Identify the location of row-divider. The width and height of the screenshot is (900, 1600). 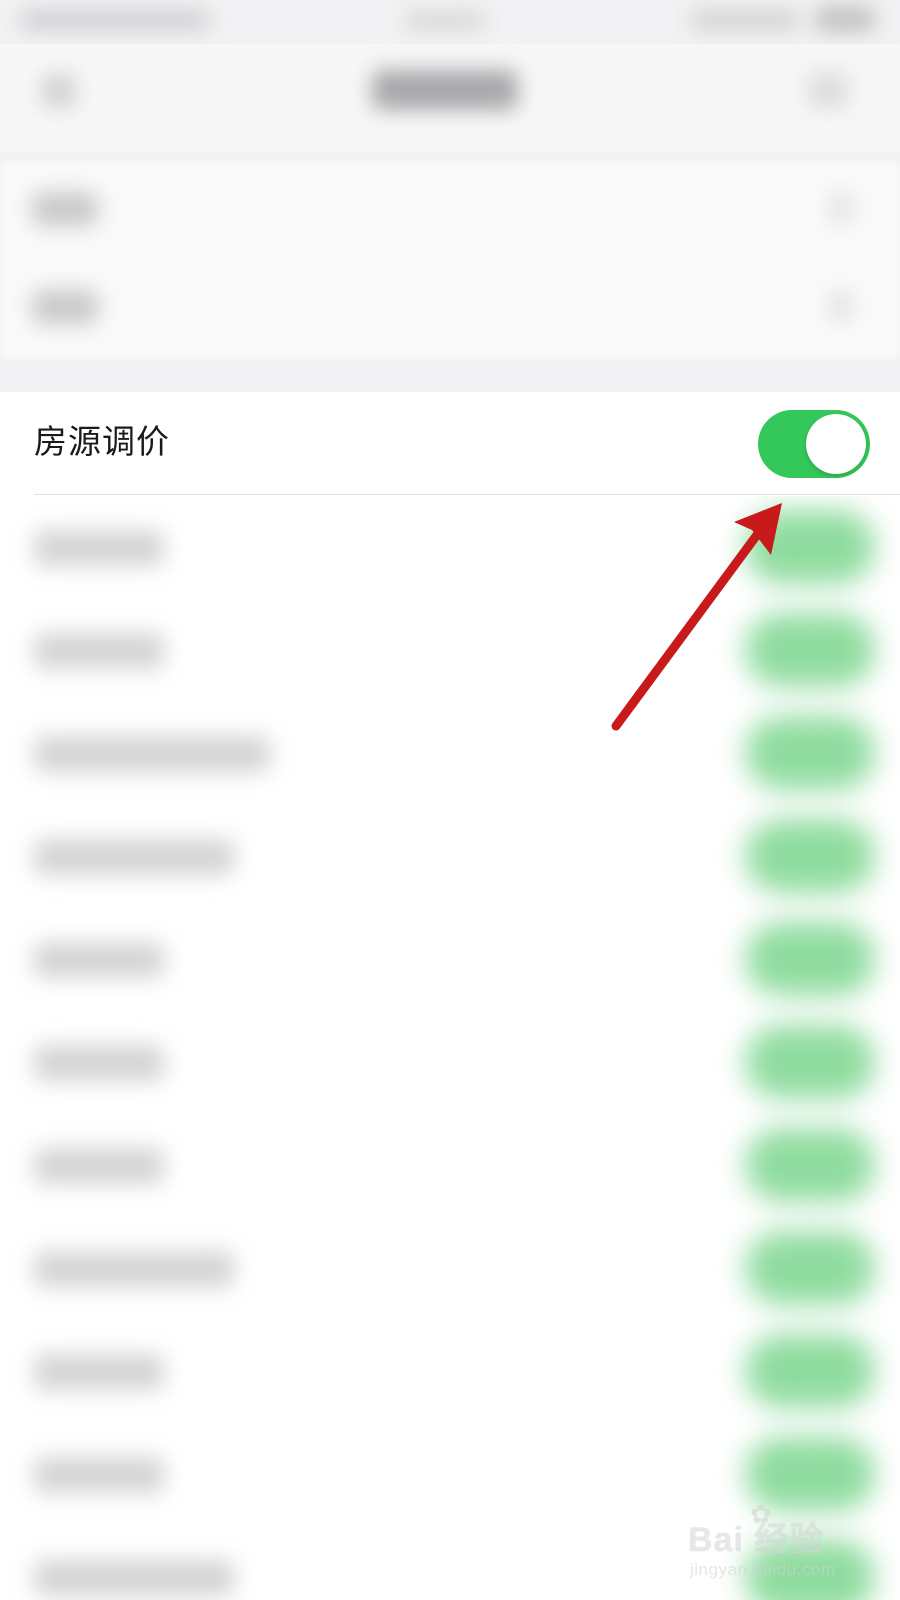
(467, 494).